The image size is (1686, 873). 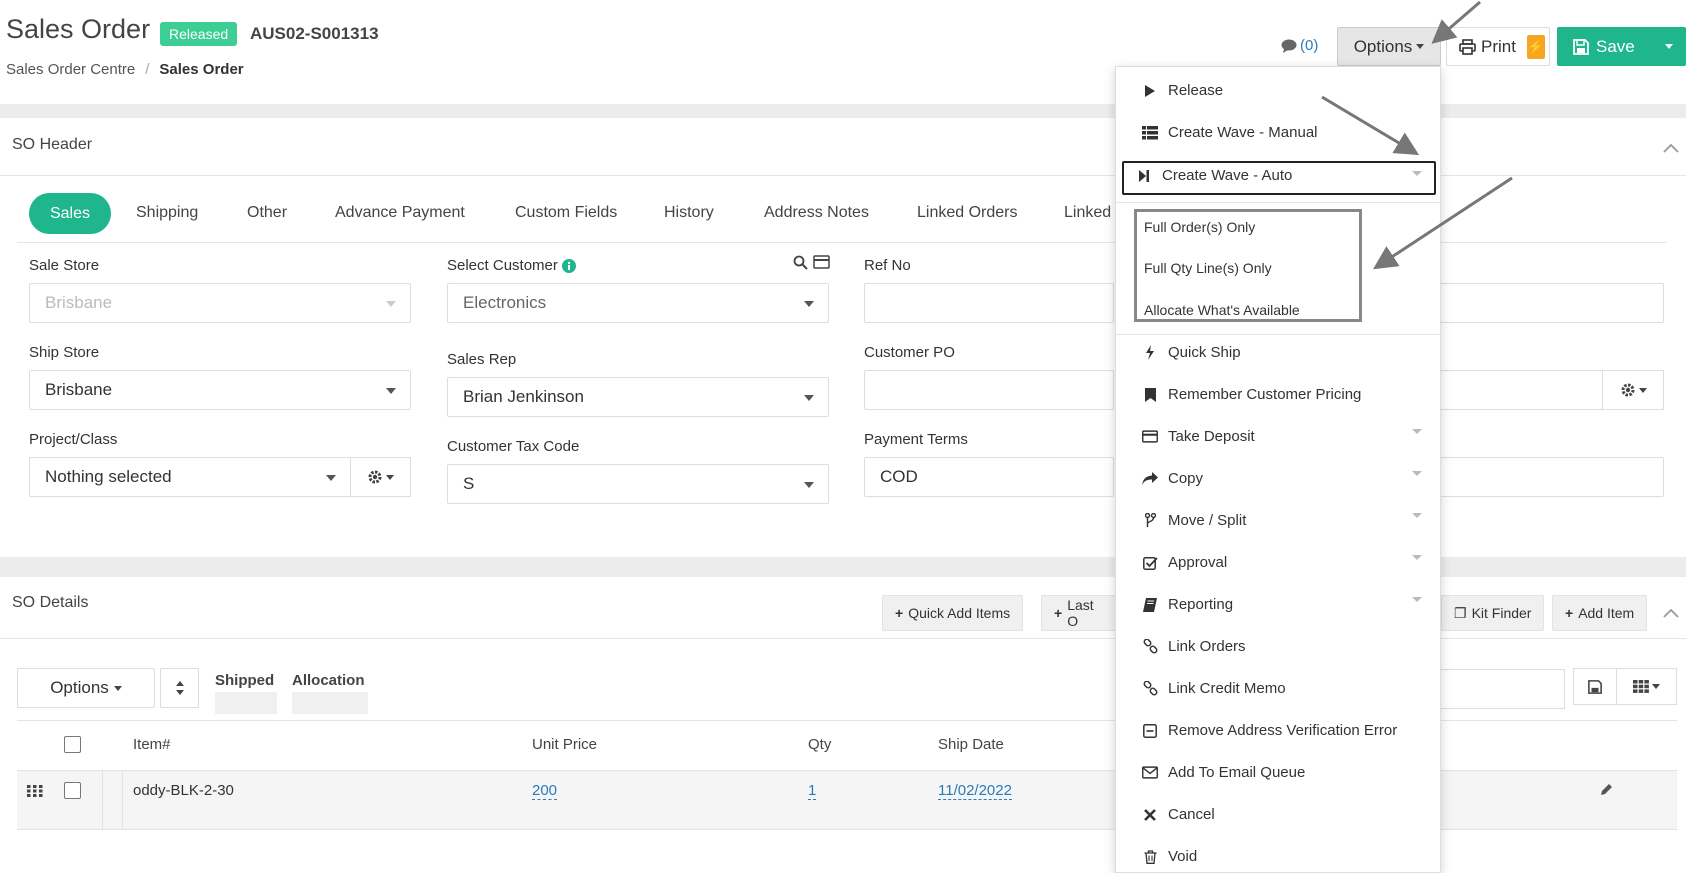 What do you see at coordinates (1299, 45) in the screenshot?
I see `comments-button: (0)` at bounding box center [1299, 45].